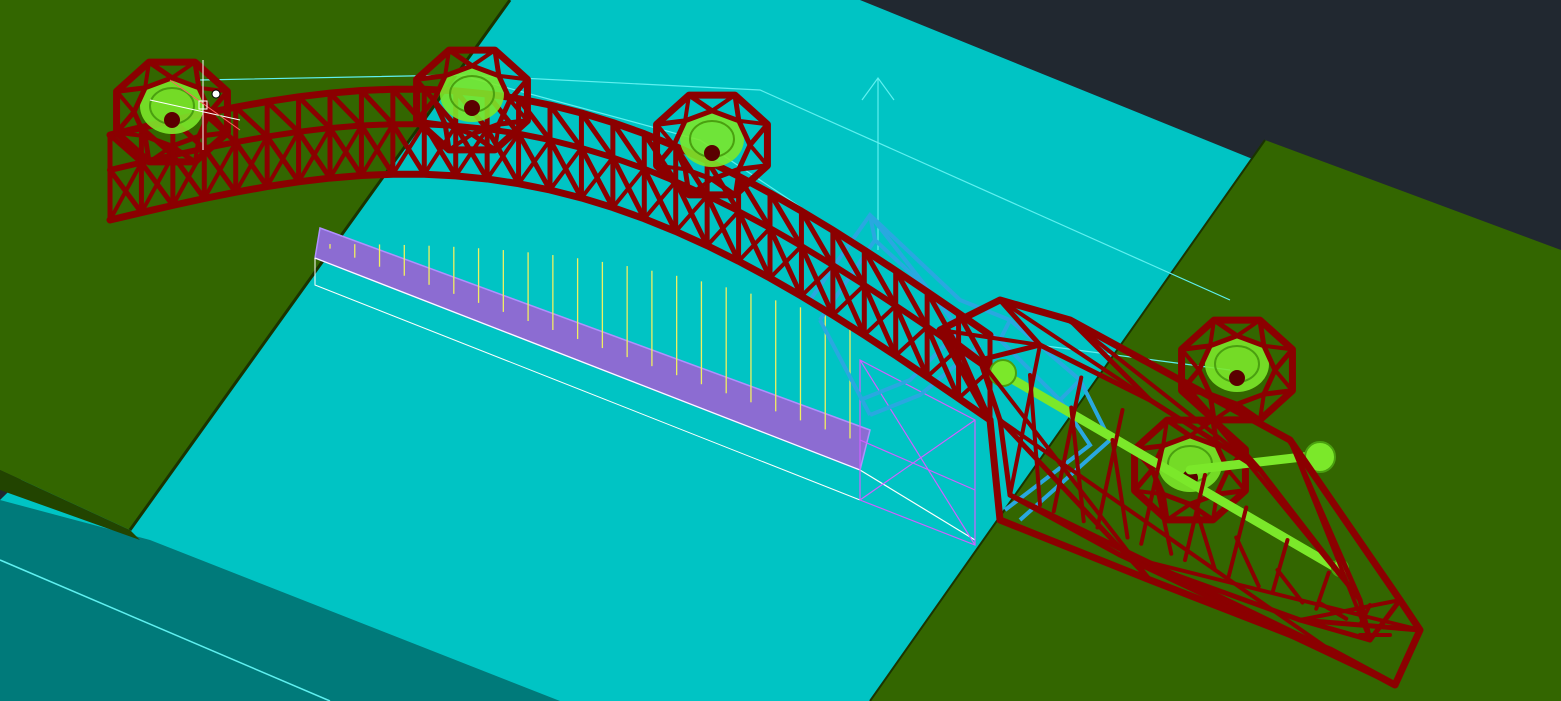  I want to click on sphere-joint-icon, so click(1003, 373).